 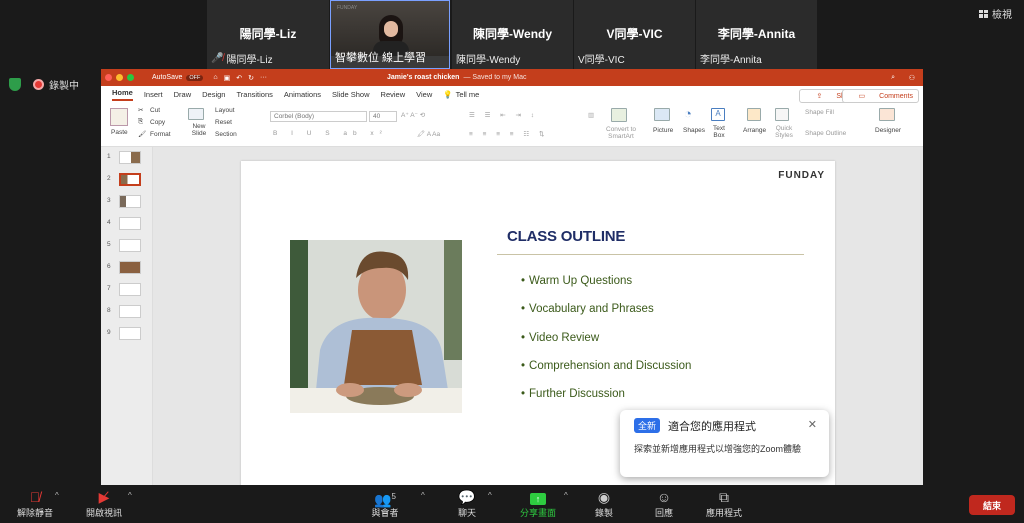 What do you see at coordinates (538, 503) in the screenshot?
I see `share-screen-button: ↑ 分享畫面` at bounding box center [538, 503].